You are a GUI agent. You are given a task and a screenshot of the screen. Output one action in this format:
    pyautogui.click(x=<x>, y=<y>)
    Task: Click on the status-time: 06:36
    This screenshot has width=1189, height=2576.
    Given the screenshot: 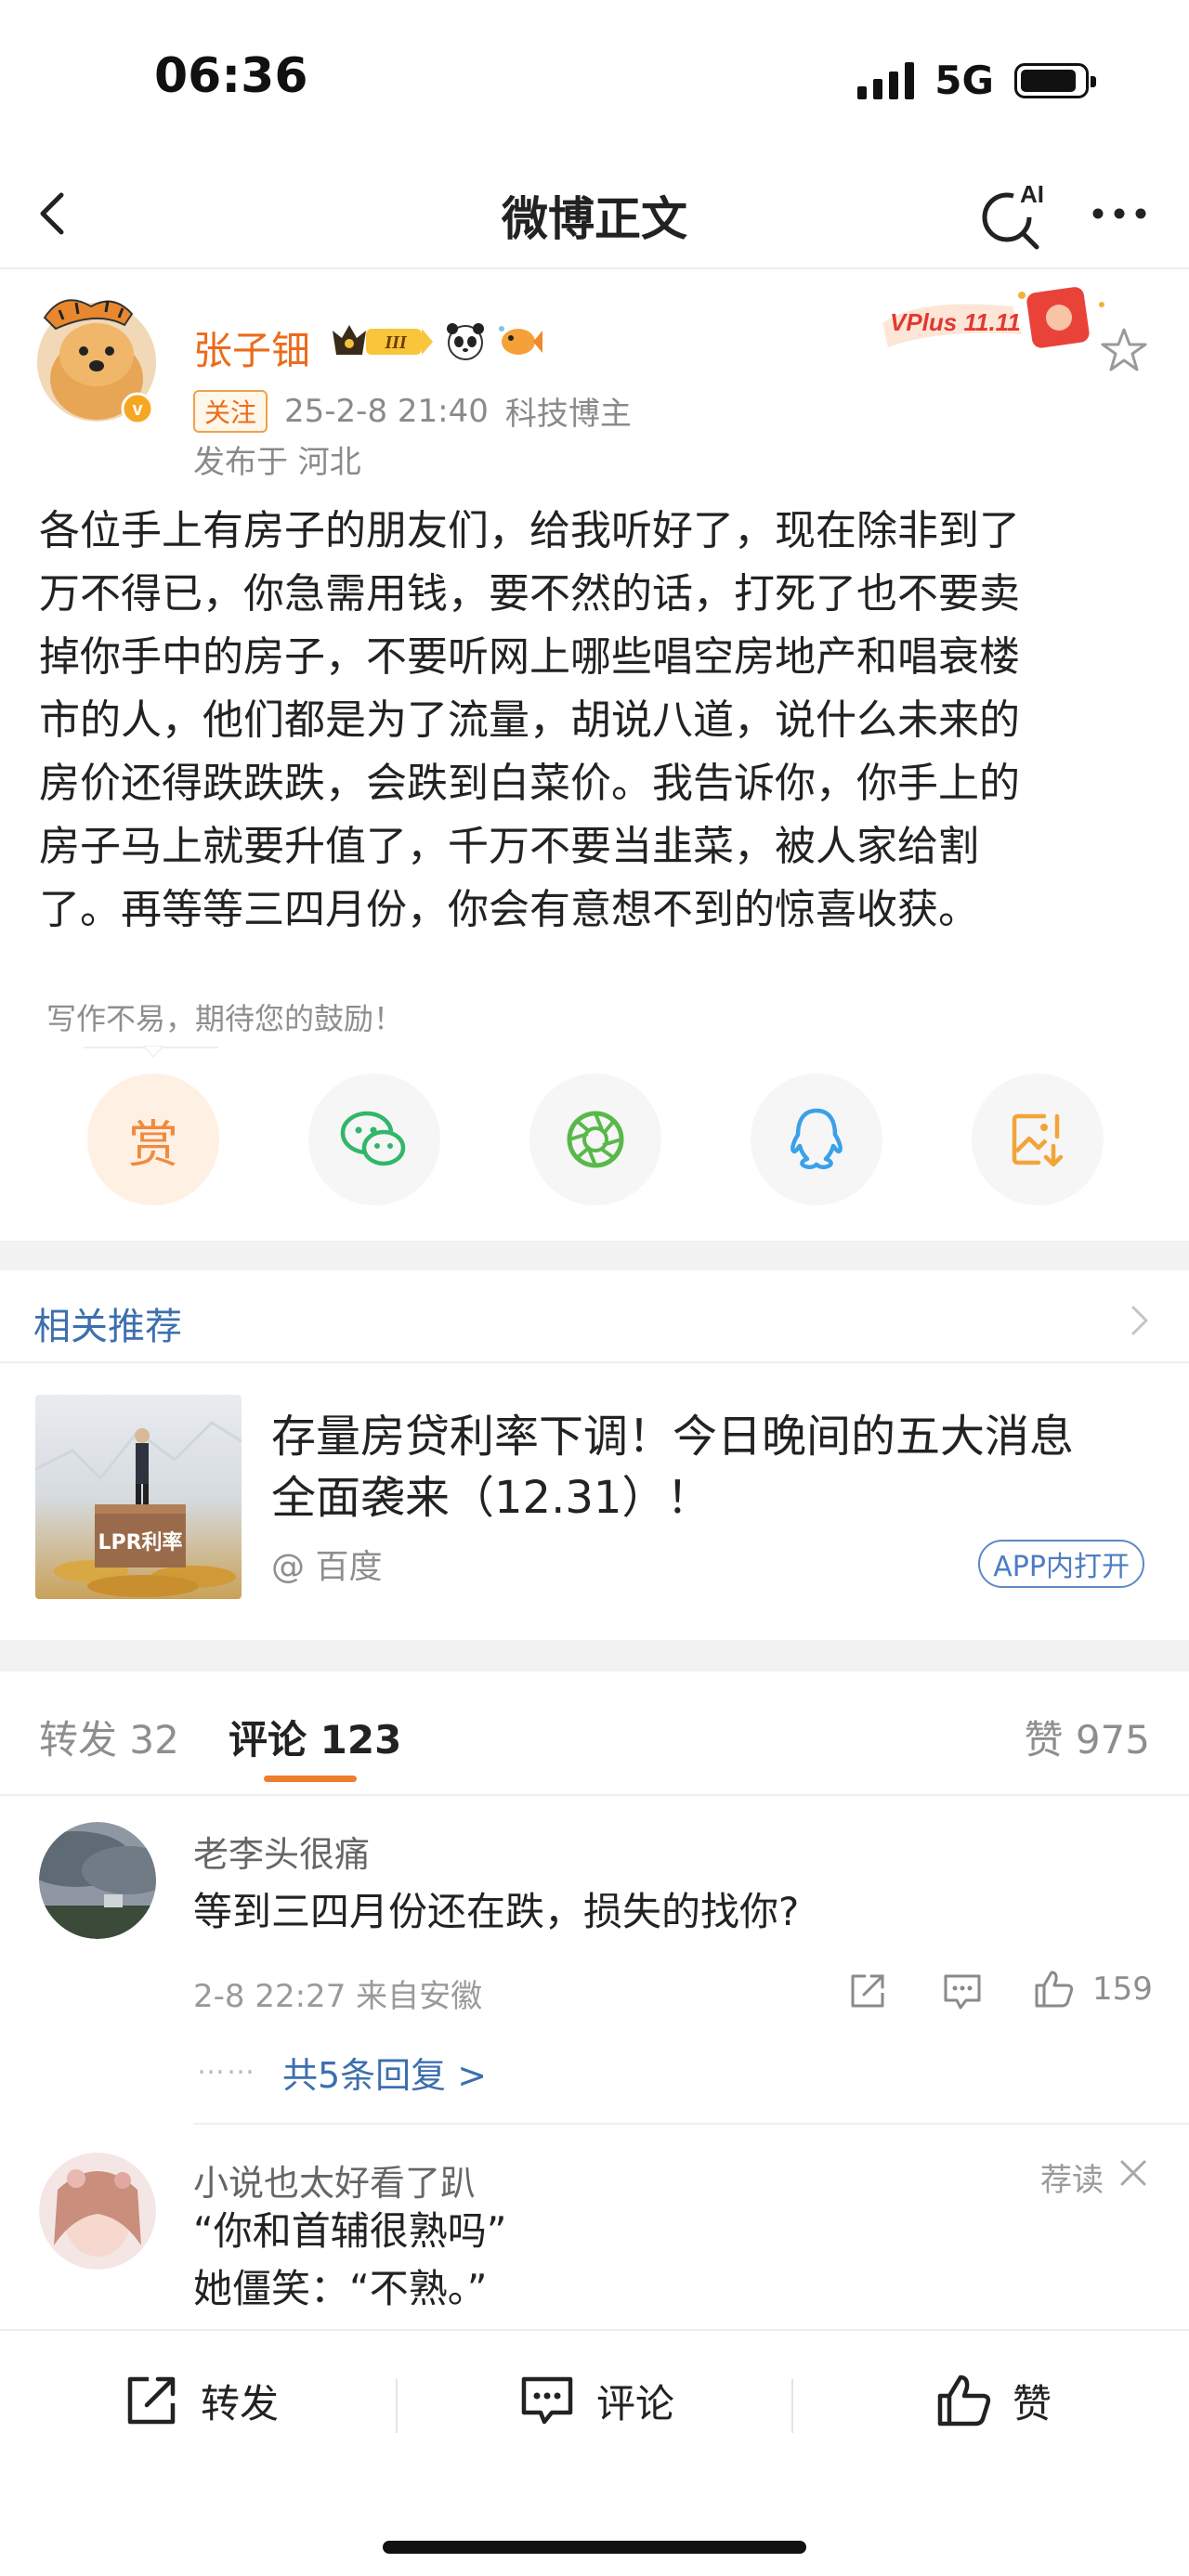 What is the action you would take?
    pyautogui.click(x=231, y=76)
    